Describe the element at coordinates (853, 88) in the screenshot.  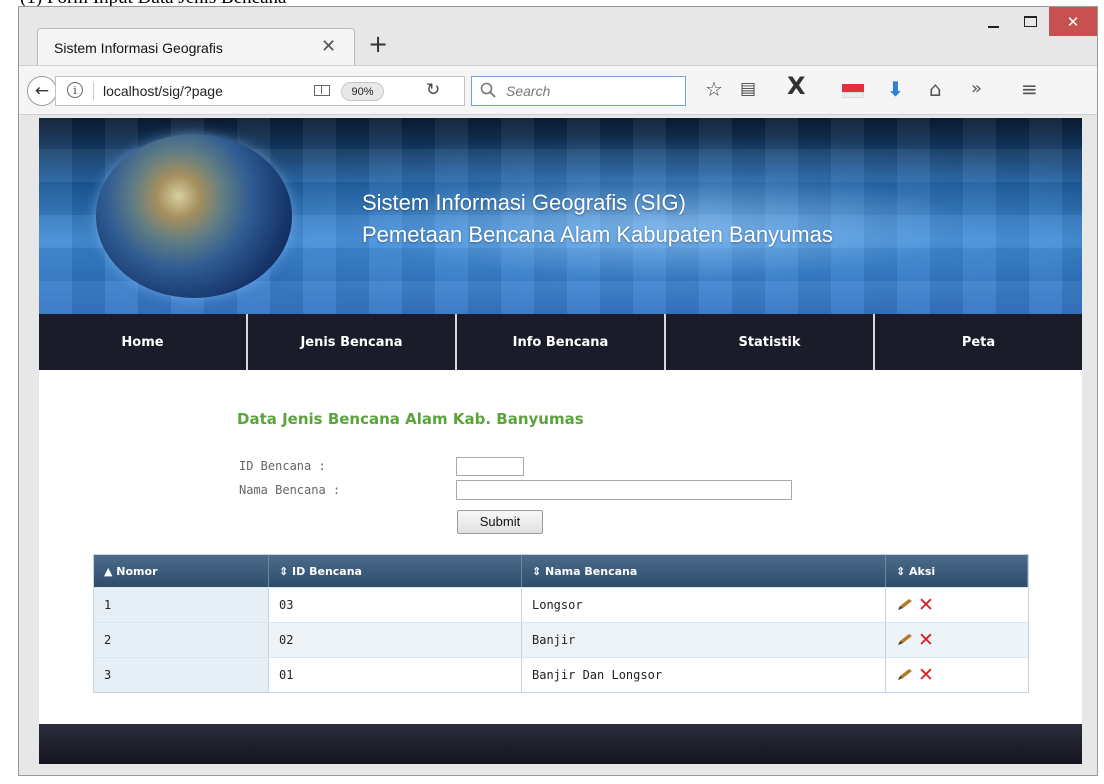
I see `flag-extension-icon` at that location.